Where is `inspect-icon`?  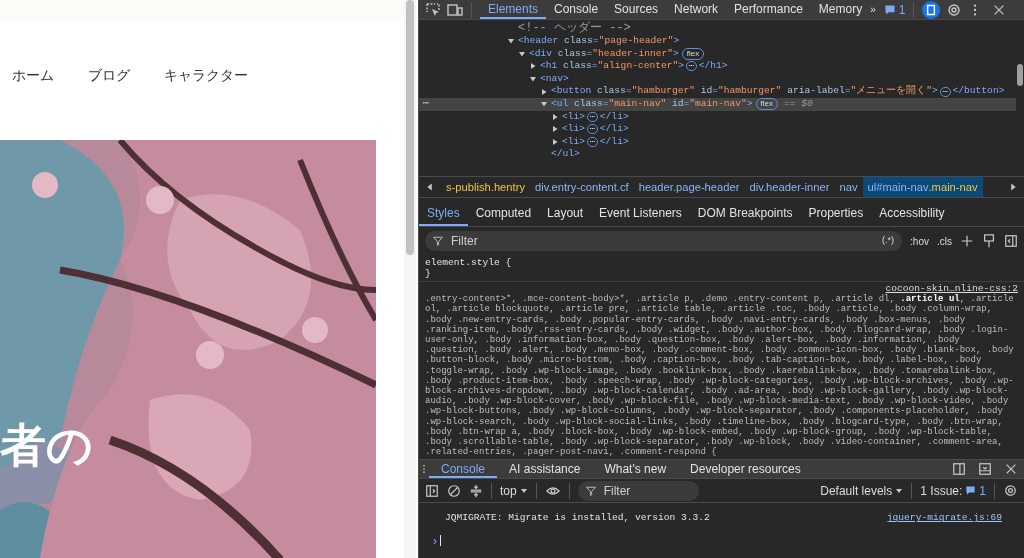 inspect-icon is located at coordinates (433, 9).